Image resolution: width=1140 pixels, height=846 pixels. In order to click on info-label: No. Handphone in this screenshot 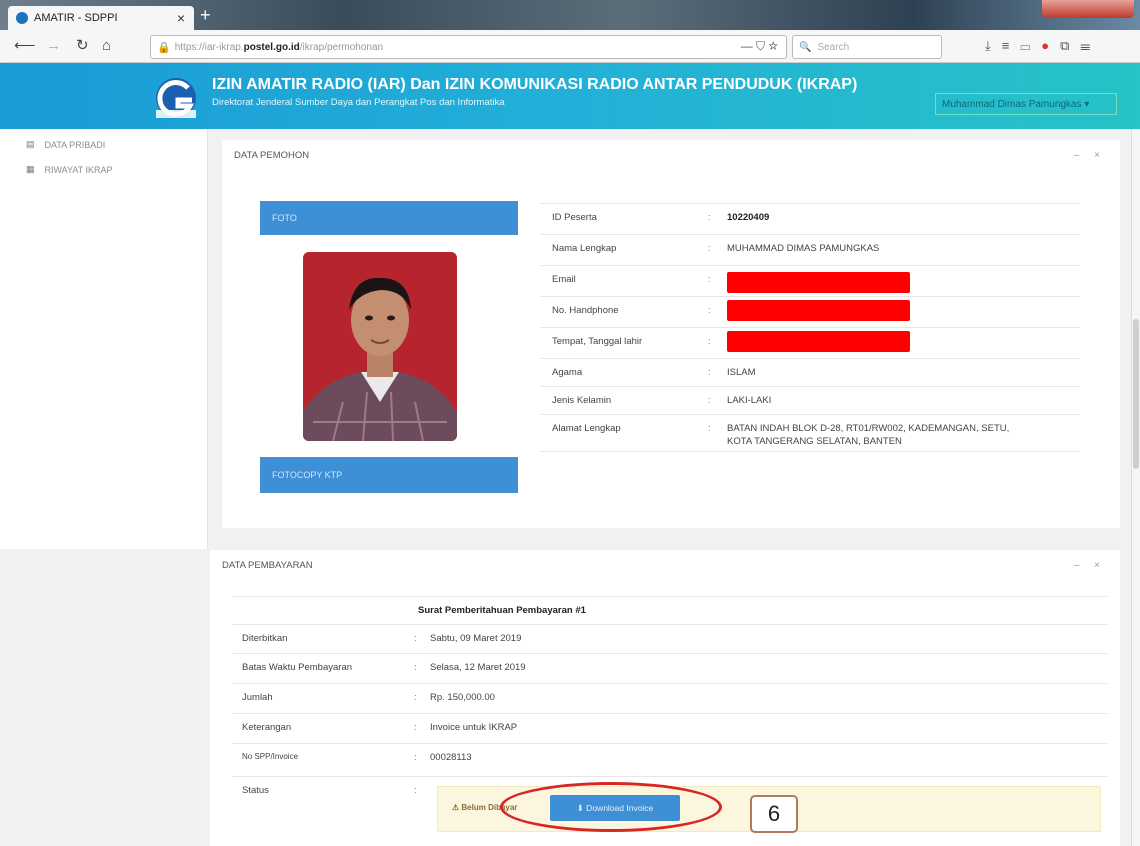, I will do `click(585, 310)`.